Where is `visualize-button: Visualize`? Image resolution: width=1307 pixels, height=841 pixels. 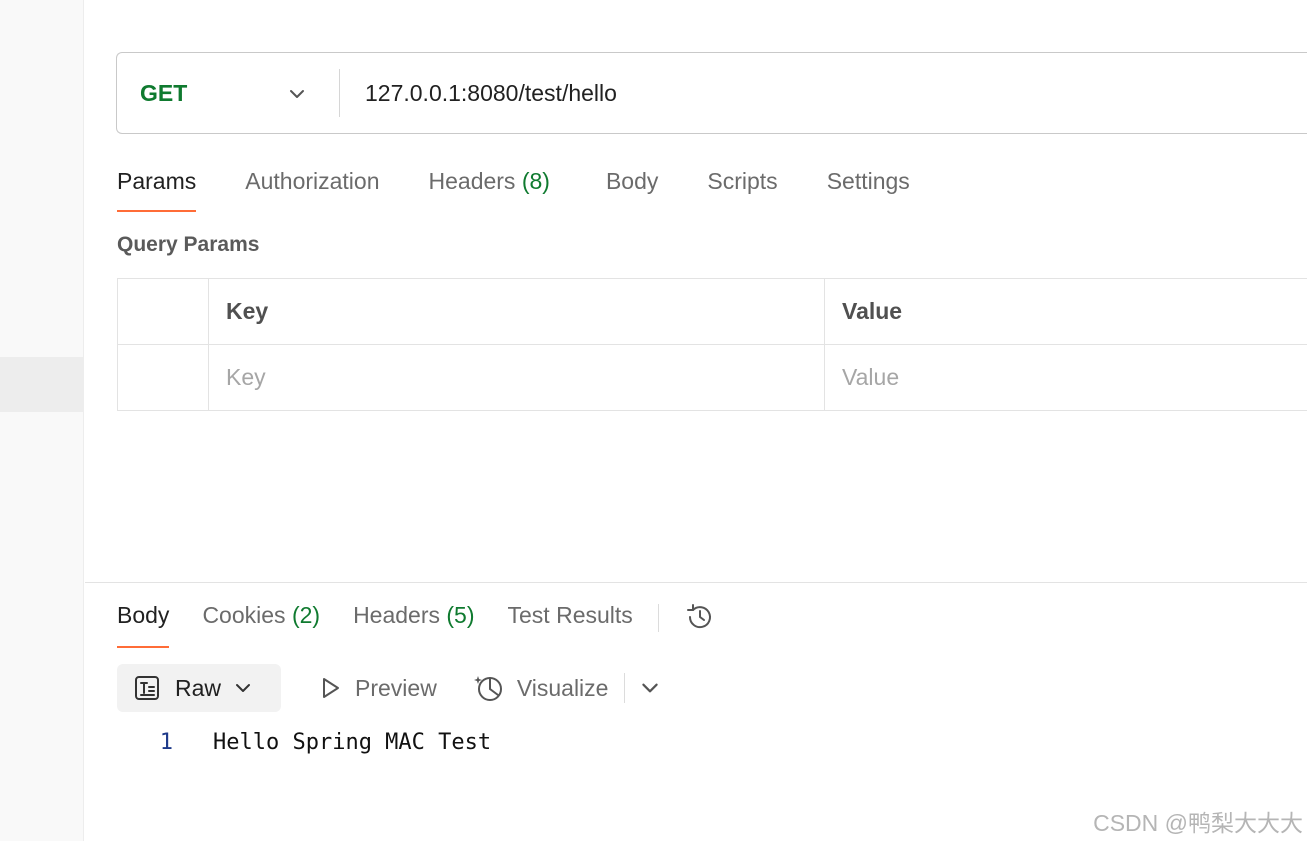 visualize-button: Visualize is located at coordinates (540, 688).